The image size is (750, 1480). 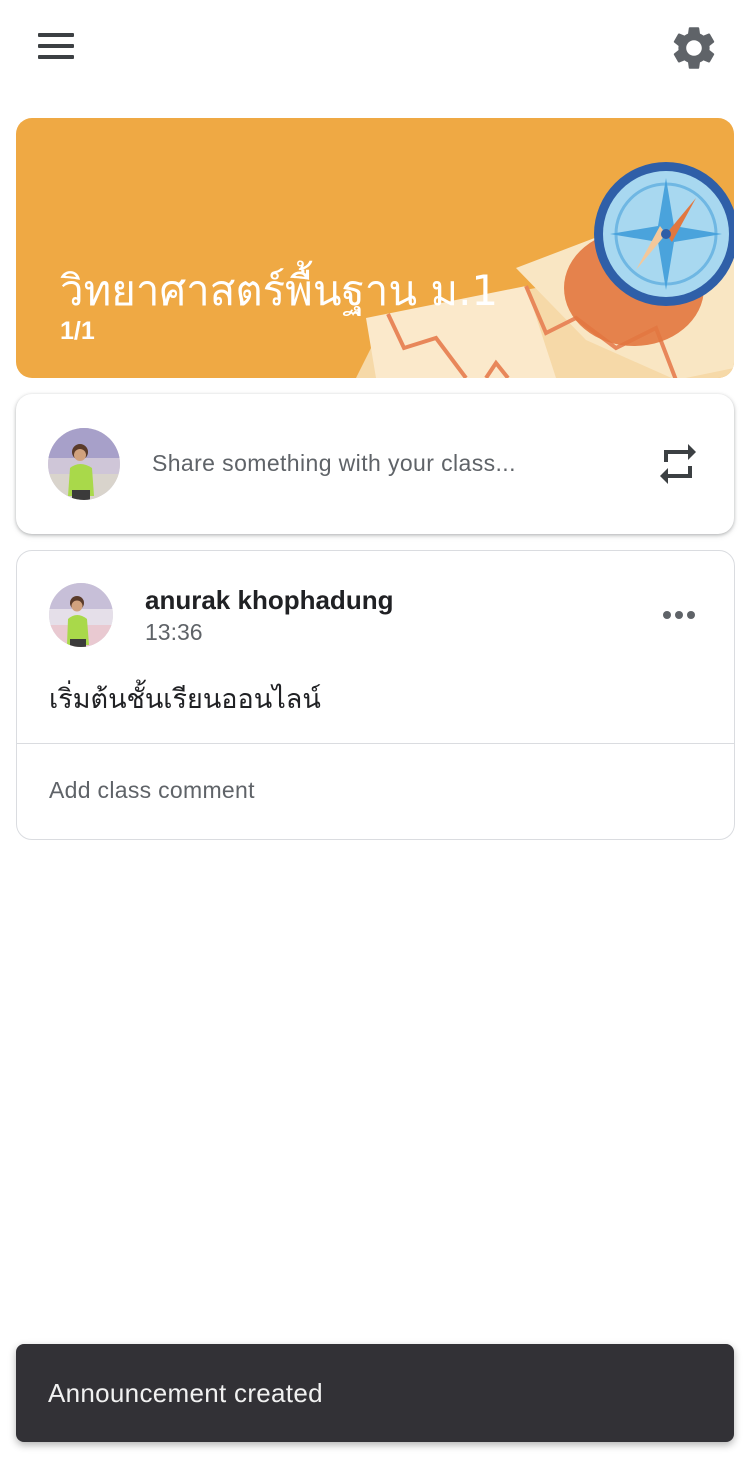 I want to click on top-app-bar, so click(x=375, y=46).